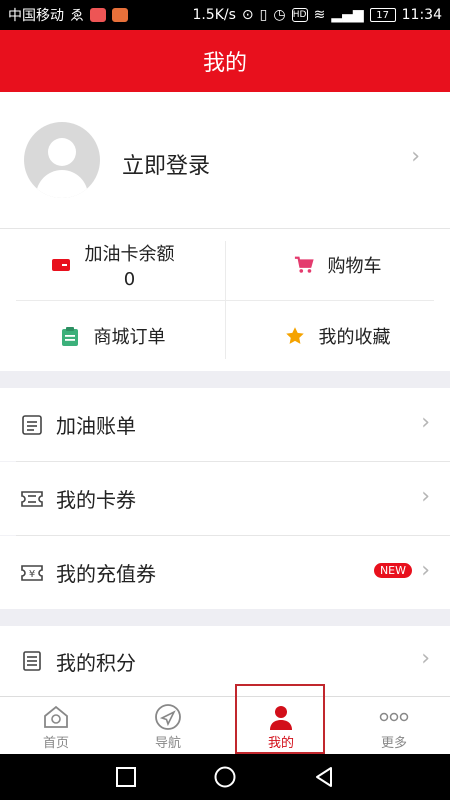  I want to click on back-triangle-icon, so click(324, 777).